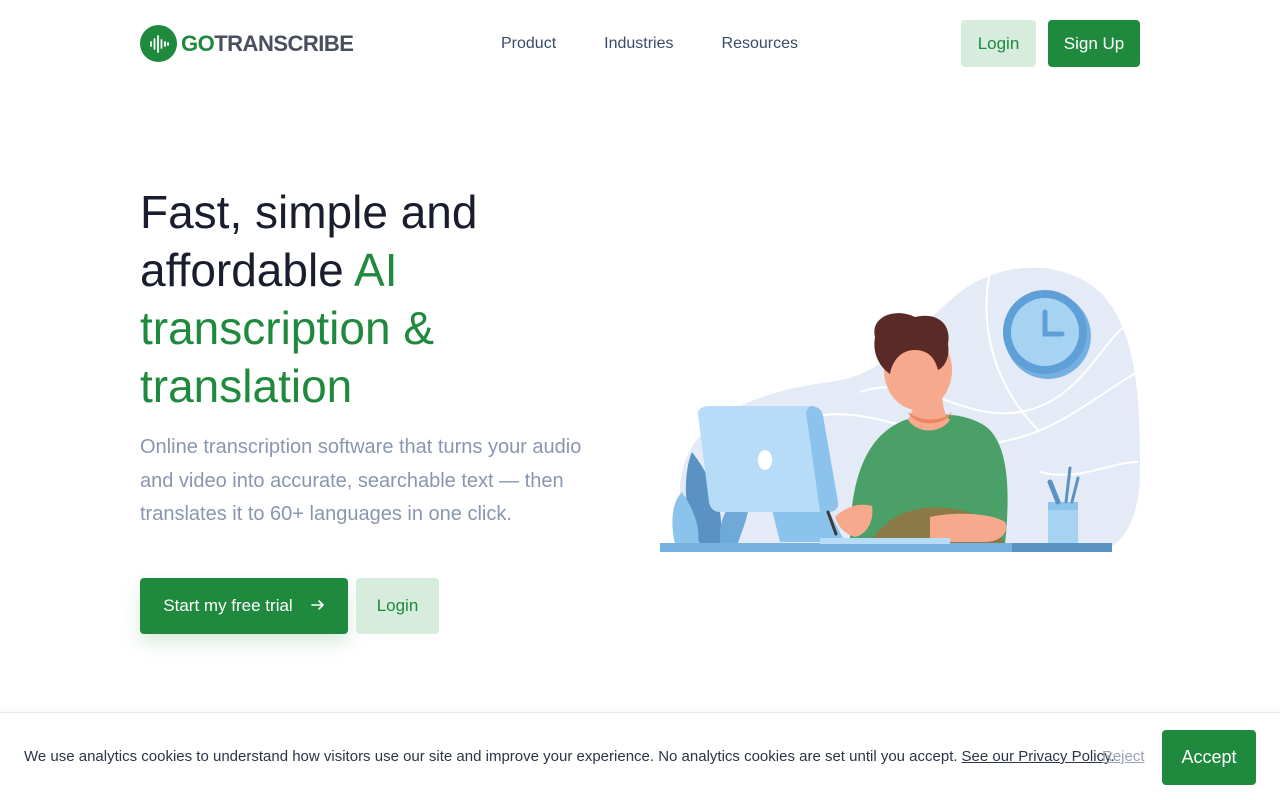  What do you see at coordinates (309, 241) in the screenshot?
I see `hero-title-main: Fast, simple and affordable` at bounding box center [309, 241].